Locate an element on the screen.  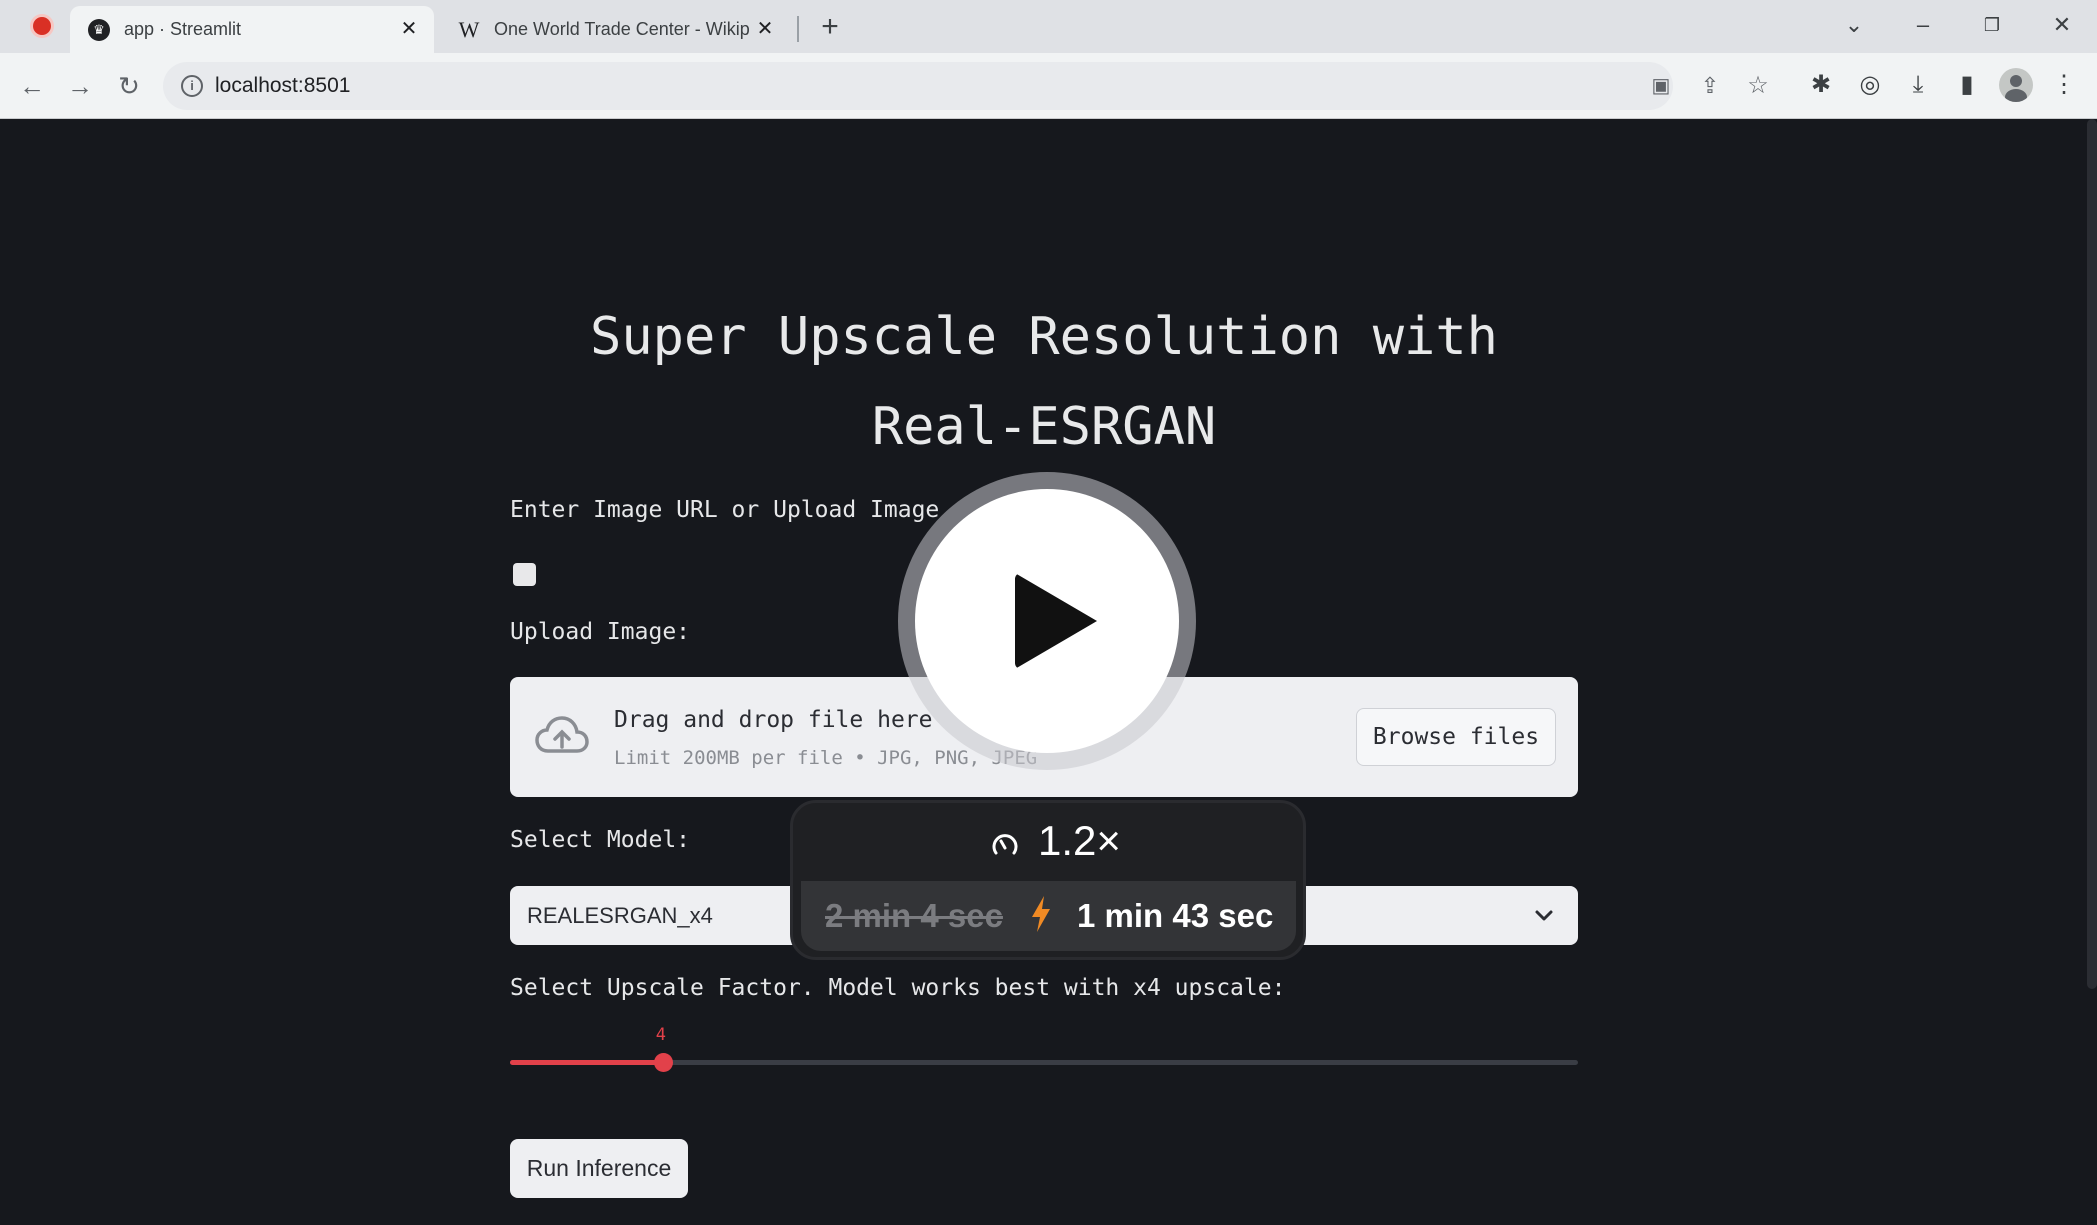
slider-fill is located at coordinates (586, 1062).